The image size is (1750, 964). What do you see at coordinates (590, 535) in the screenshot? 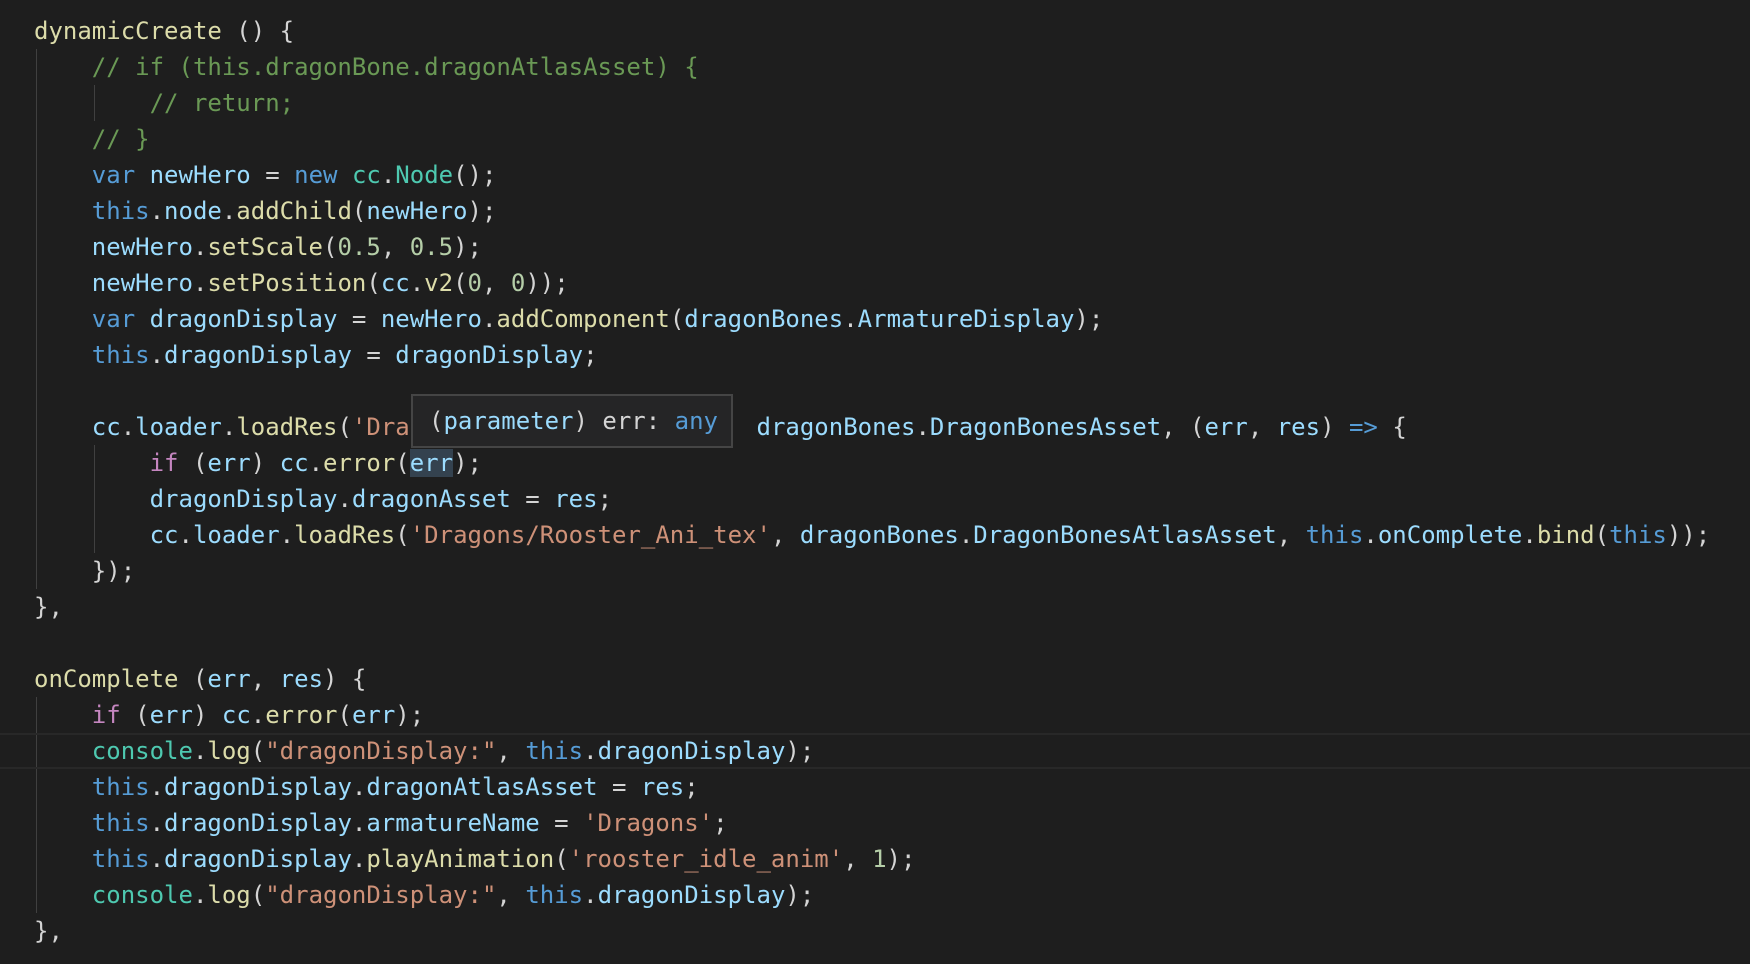
I see `code-token: 'Dragons/Rooster_Ani_tex'` at bounding box center [590, 535].